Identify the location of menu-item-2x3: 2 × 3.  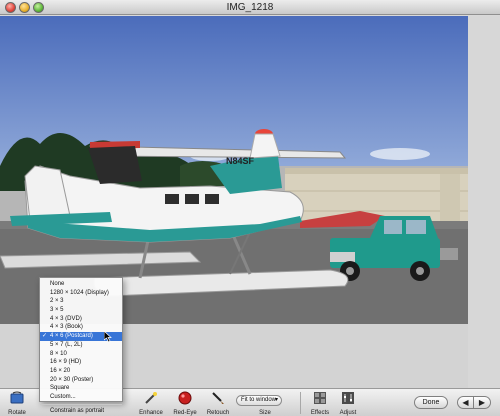
(81, 301).